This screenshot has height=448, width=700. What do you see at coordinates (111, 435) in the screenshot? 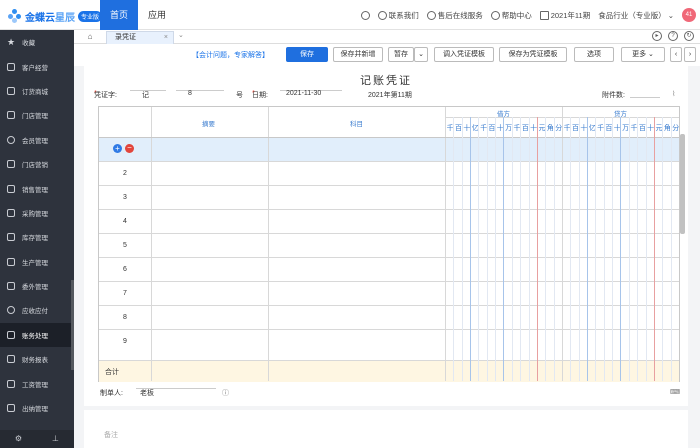
I see `remark-placeholder: 备注` at bounding box center [111, 435].